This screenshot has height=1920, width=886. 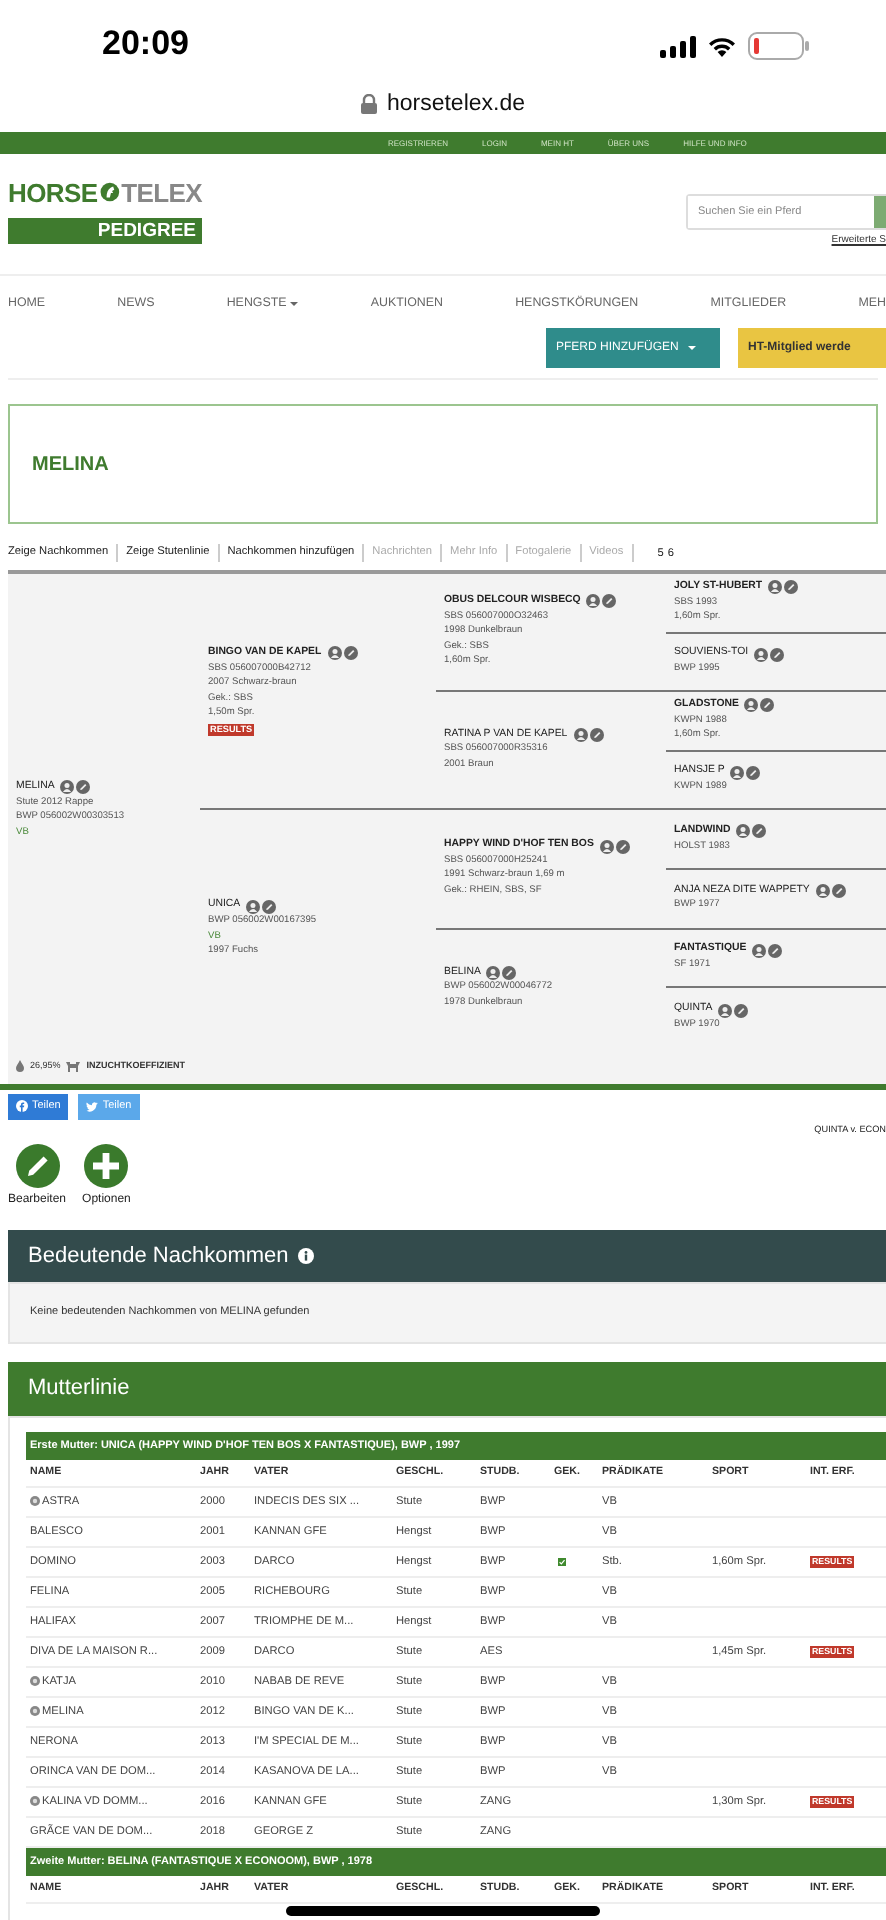 I want to click on f-logo-icon, so click(x=22, y=1106).